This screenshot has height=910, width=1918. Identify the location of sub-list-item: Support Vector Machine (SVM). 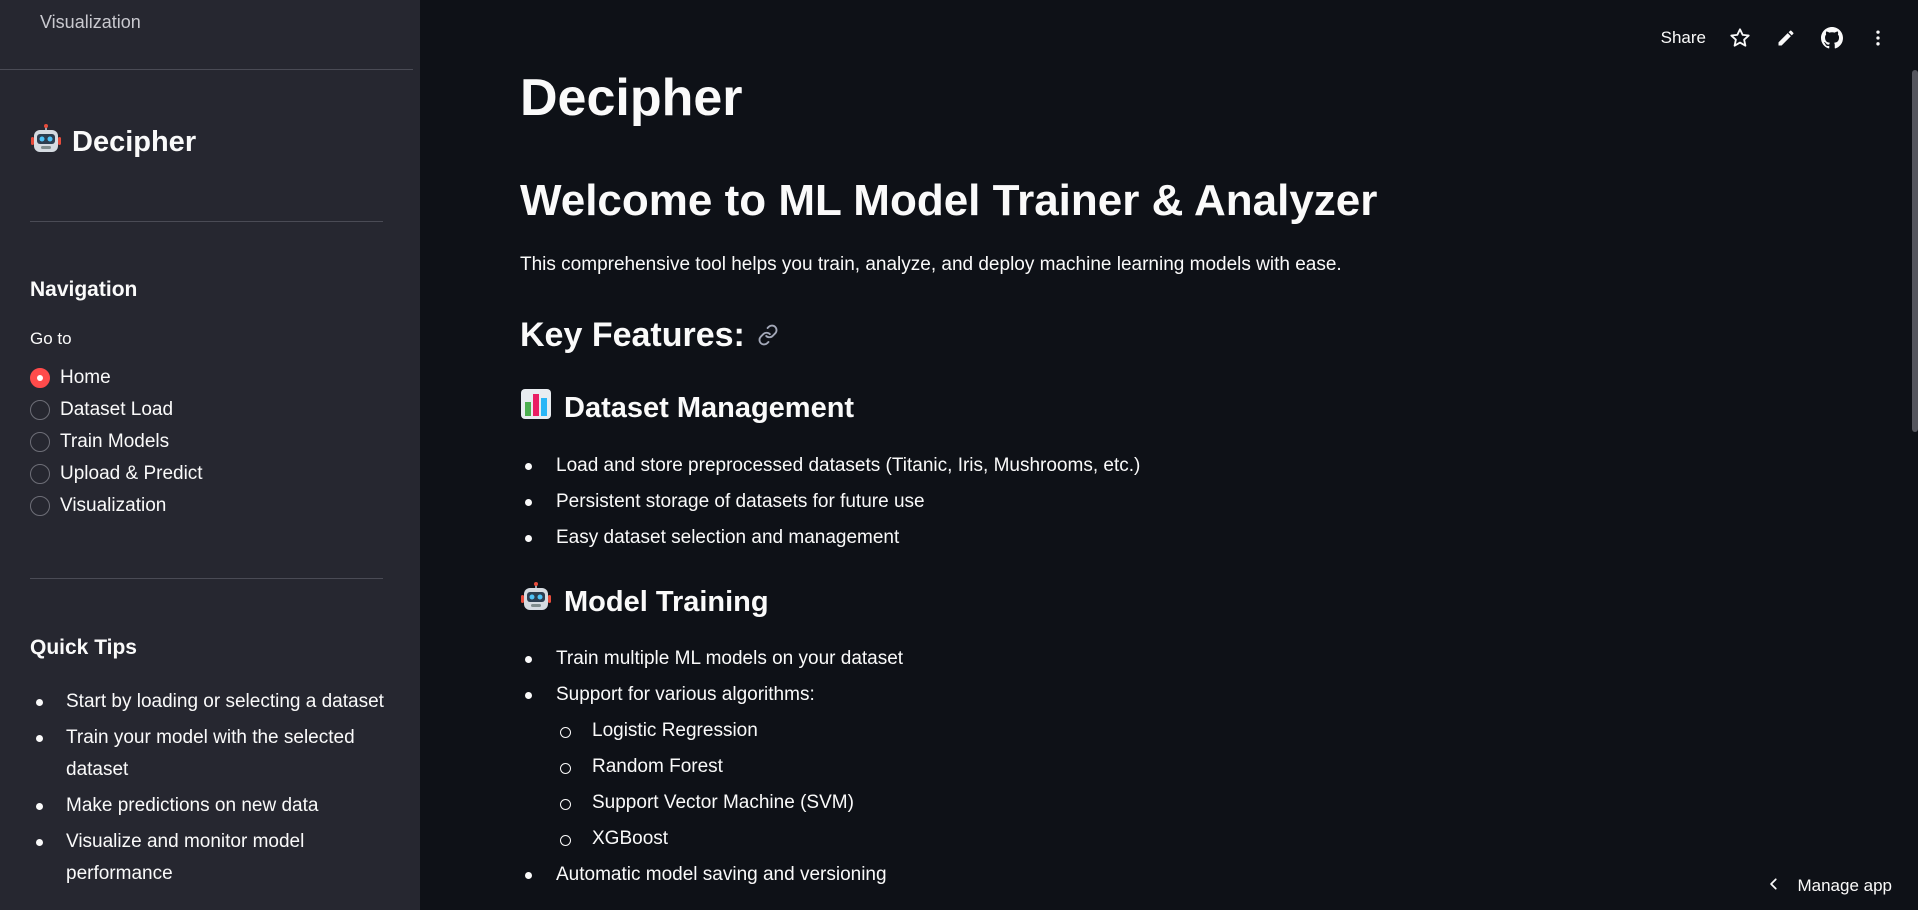
(711, 803).